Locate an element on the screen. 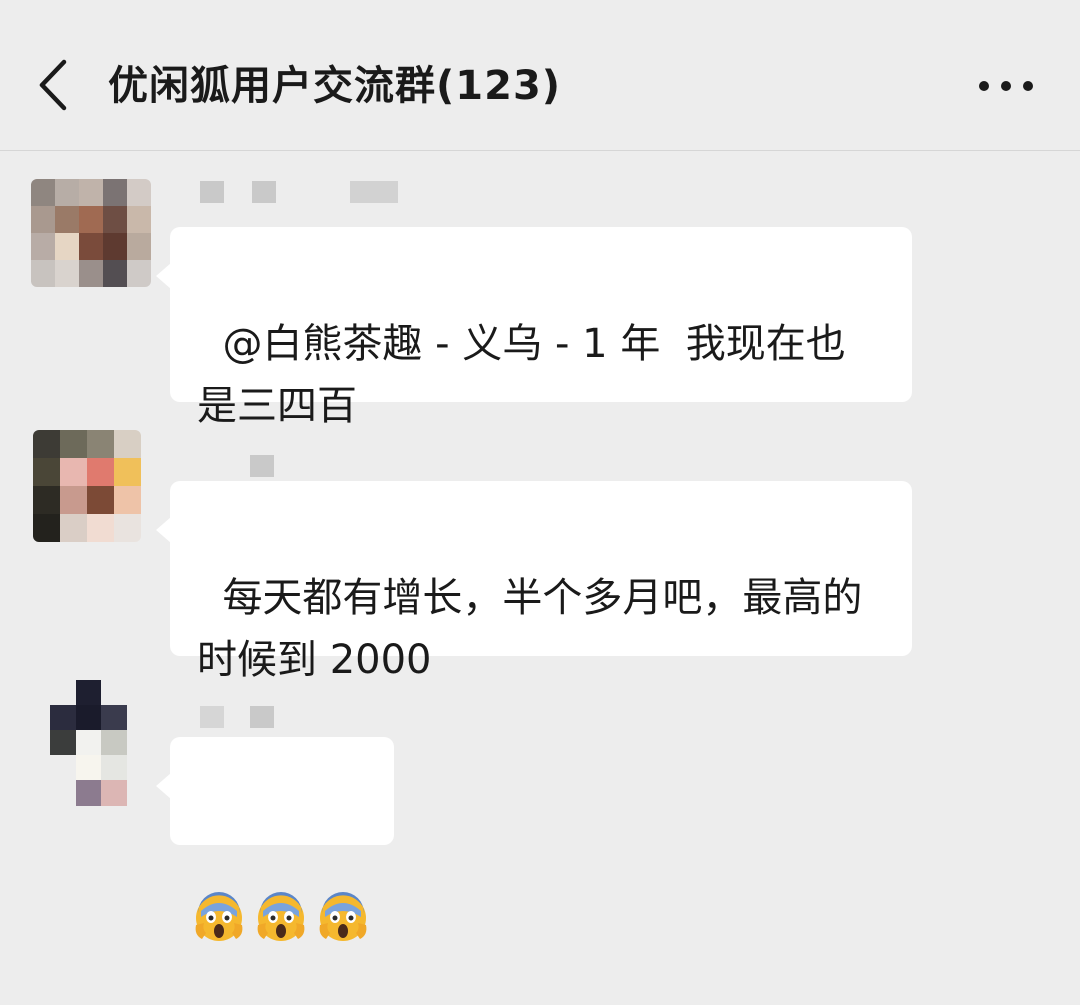 The height and width of the screenshot is (1005, 1080). emoji-row is located at coordinates (282, 914).